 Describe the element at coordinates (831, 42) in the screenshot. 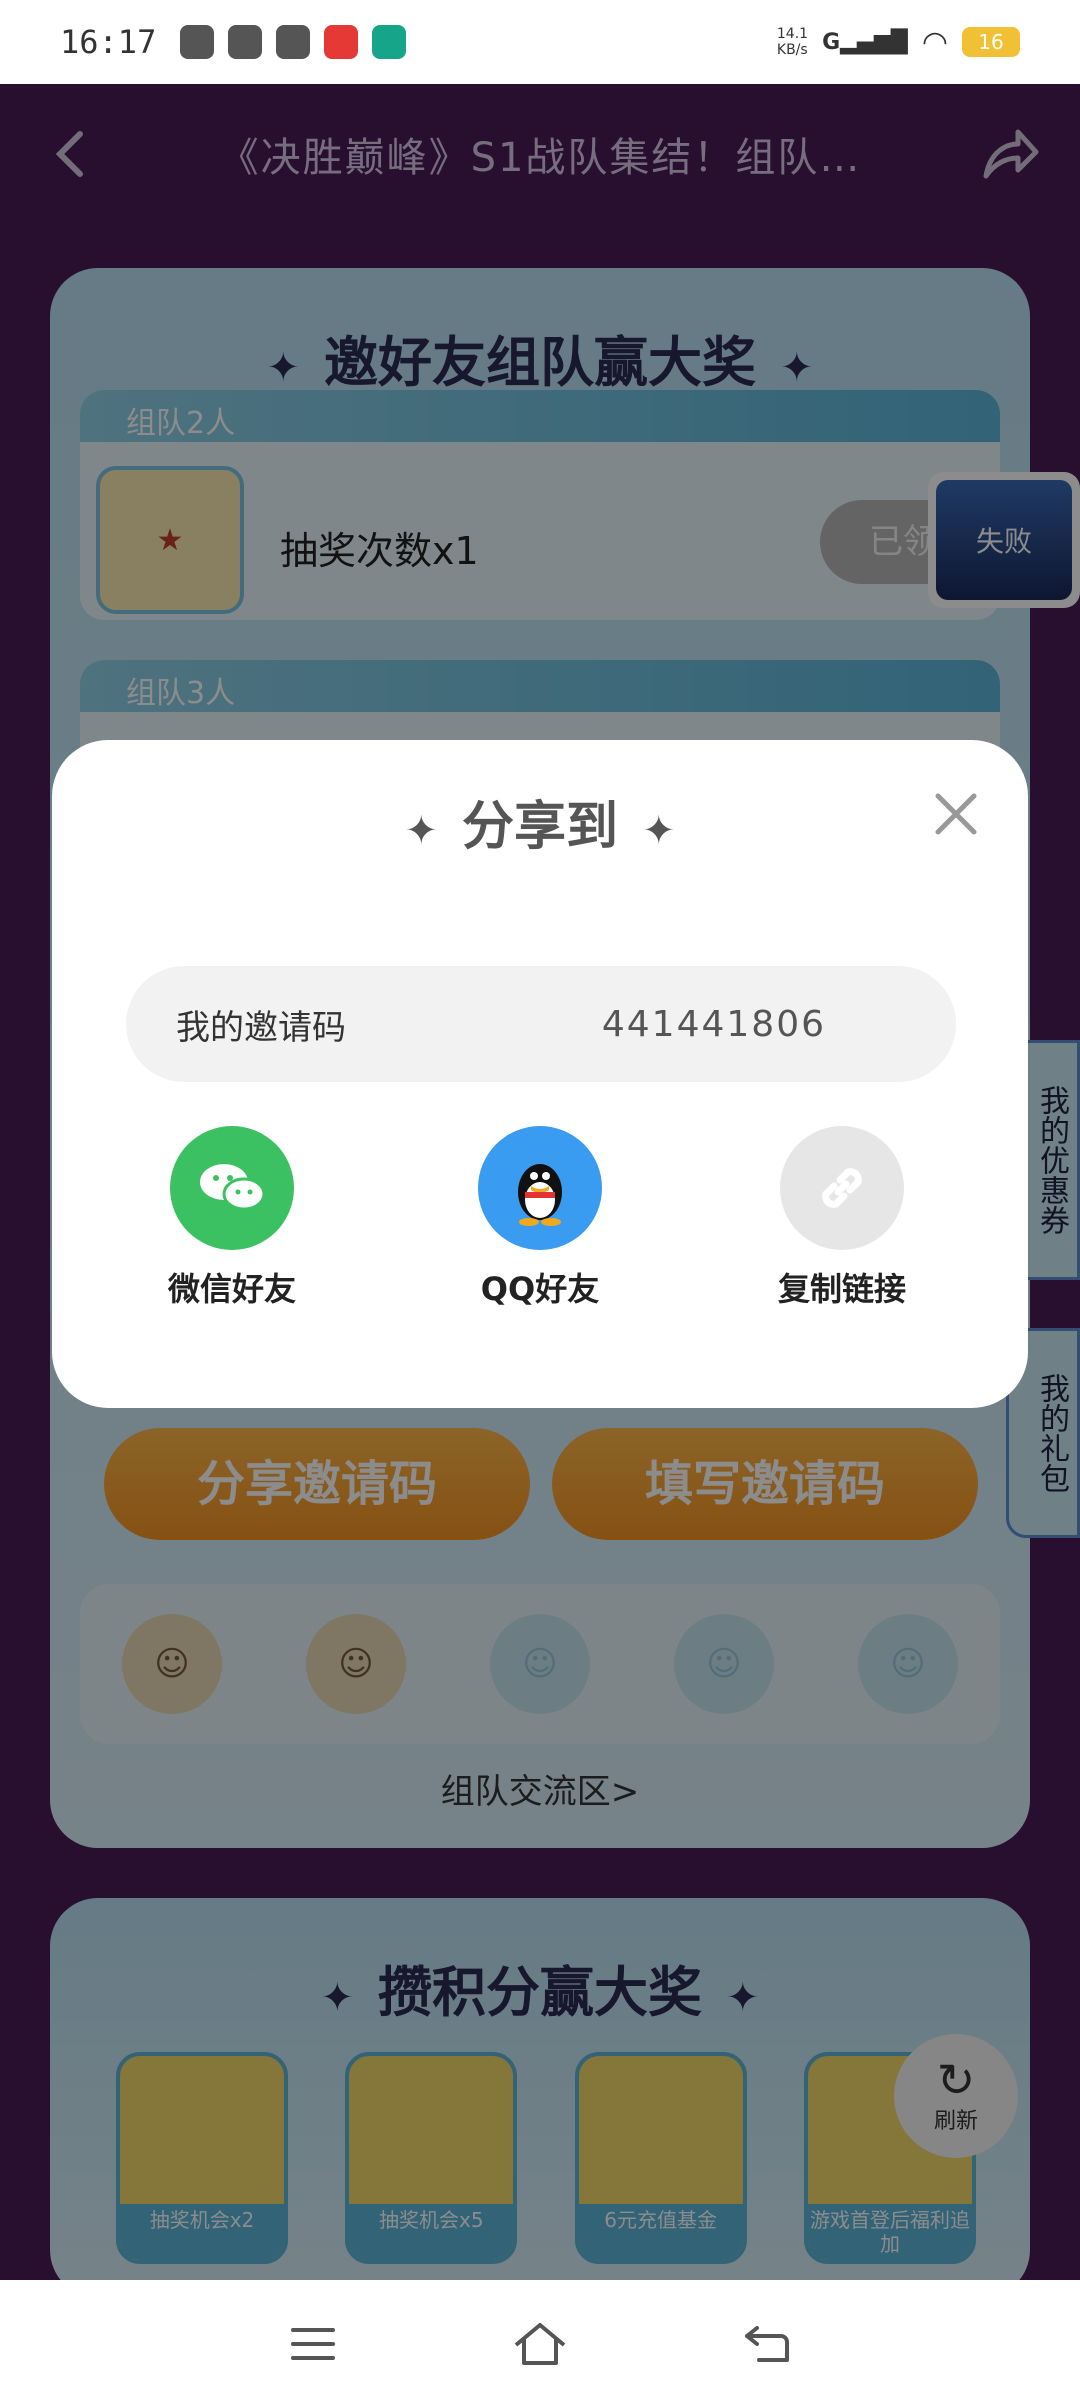

I see `signal-type: G` at that location.